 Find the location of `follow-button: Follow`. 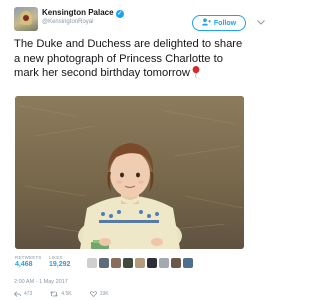

follow-button: Follow is located at coordinates (219, 23).